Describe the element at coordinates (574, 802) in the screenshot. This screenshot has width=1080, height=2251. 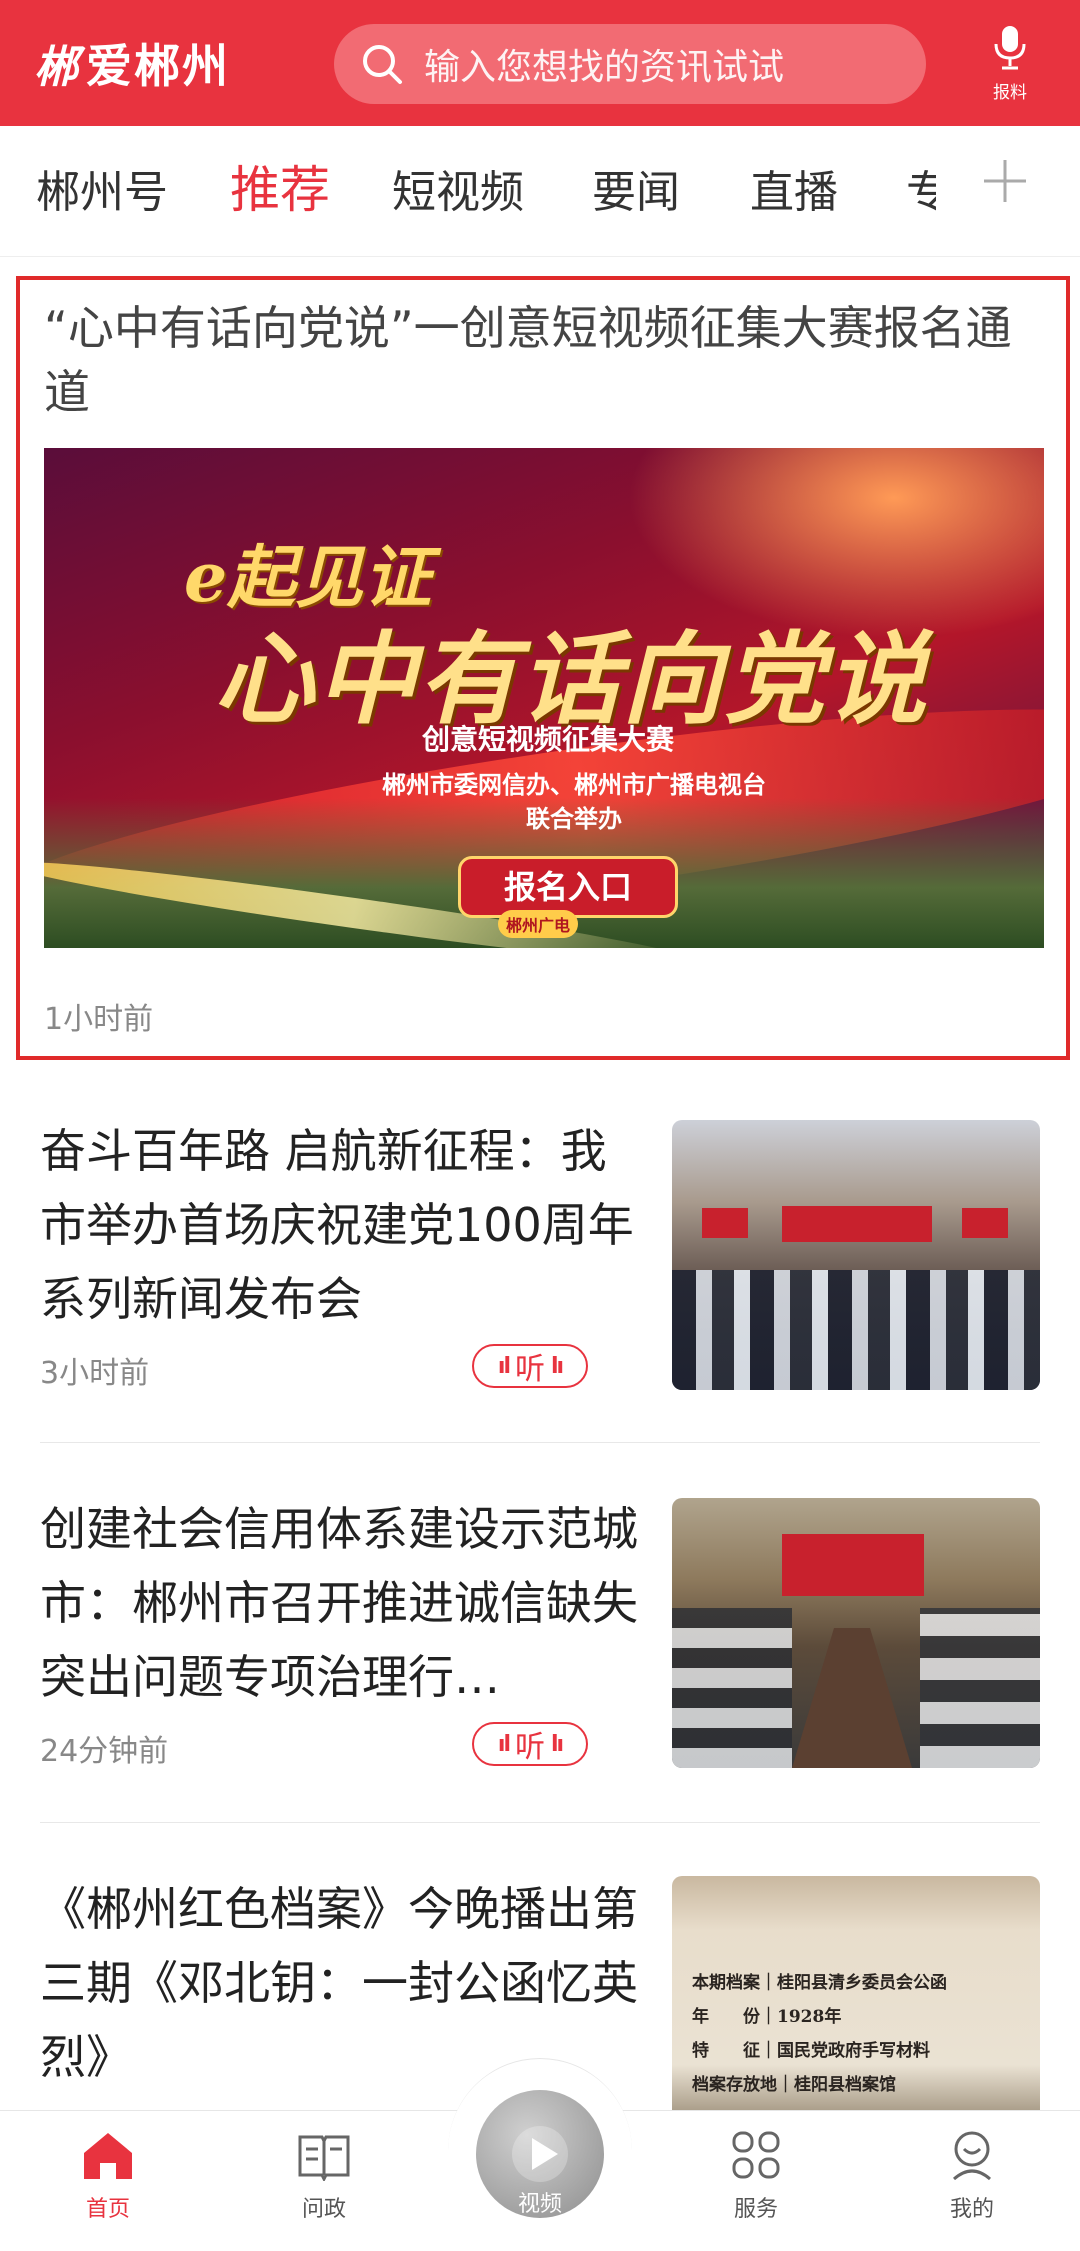
I see `banner-organizers: 郴州市委网信办、郴州市广播电视台 联合举办` at that location.